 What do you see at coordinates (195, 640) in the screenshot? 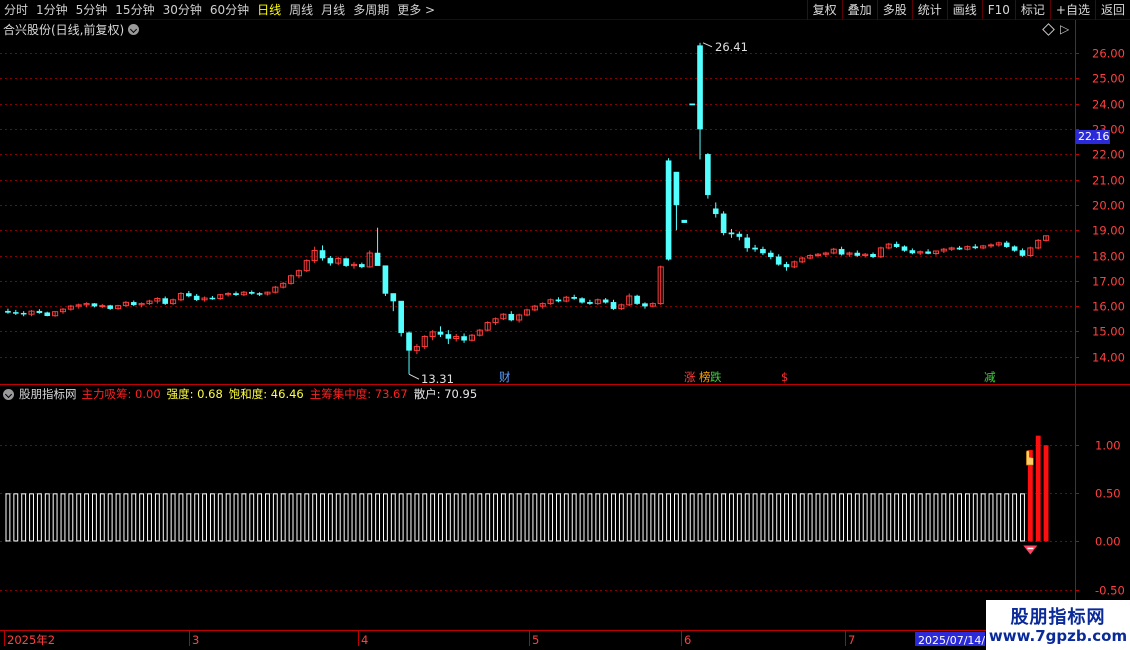
I see `date-tick-label: 3` at bounding box center [195, 640].